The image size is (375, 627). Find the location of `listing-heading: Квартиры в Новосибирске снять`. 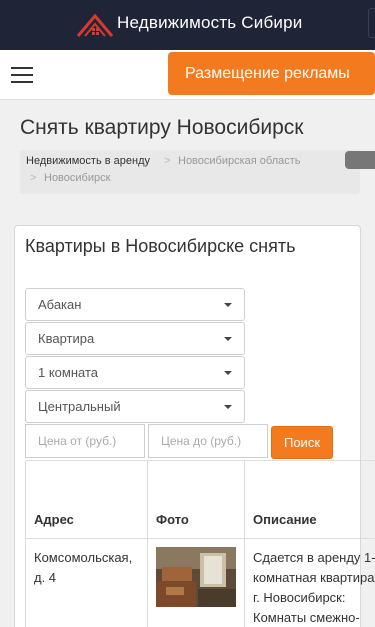

listing-heading: Квартиры в Новосибирске снять is located at coordinates (160, 246).